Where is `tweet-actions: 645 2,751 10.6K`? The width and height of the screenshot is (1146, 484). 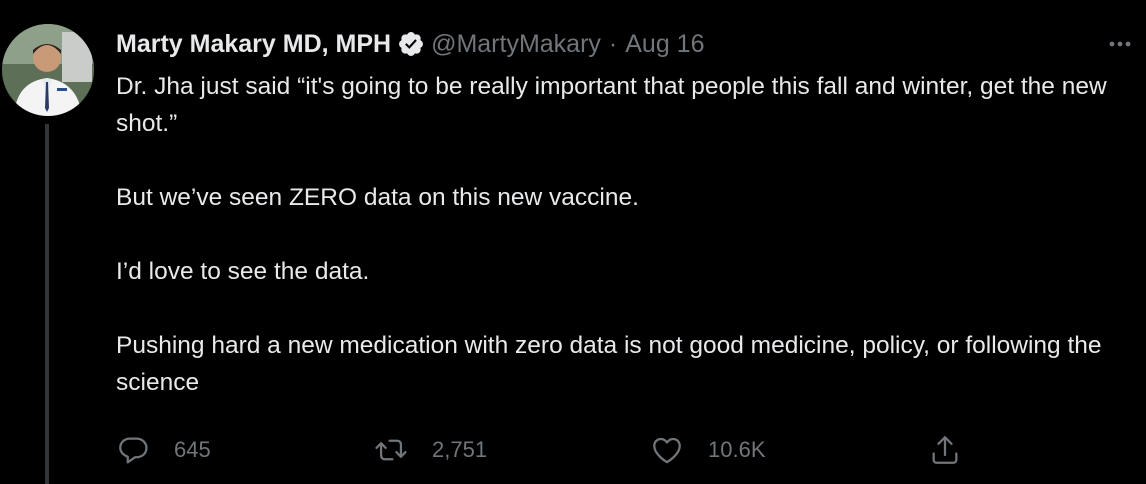
tweet-actions: 645 2,751 10.6K is located at coordinates (546, 450).